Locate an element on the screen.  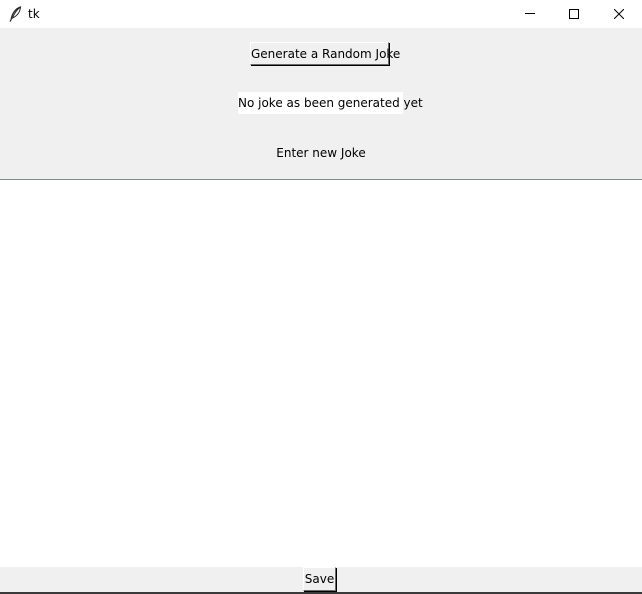
maximize-icon is located at coordinates (574, 14).